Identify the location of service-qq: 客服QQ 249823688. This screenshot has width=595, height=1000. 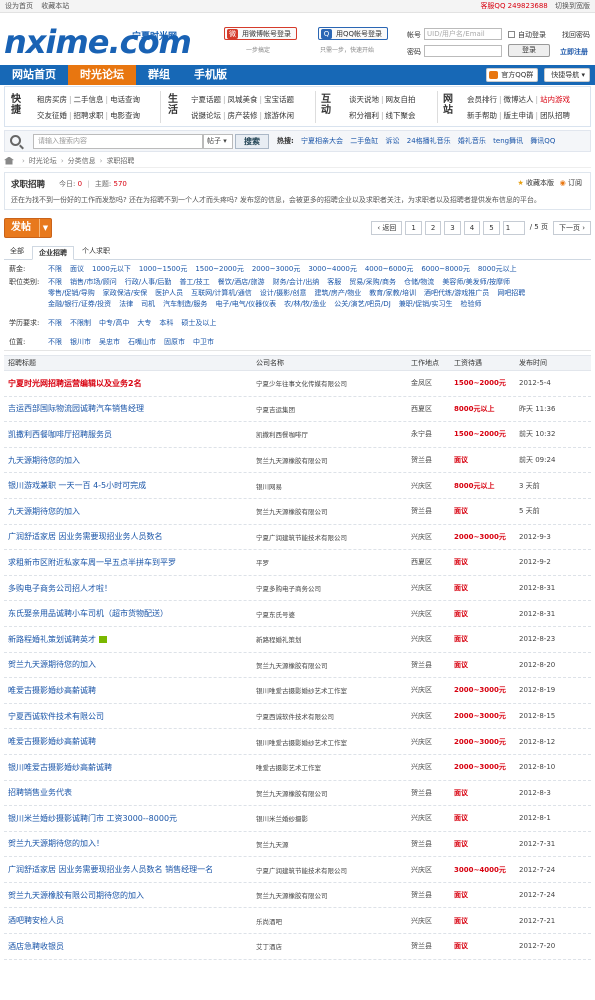
(513, 6).